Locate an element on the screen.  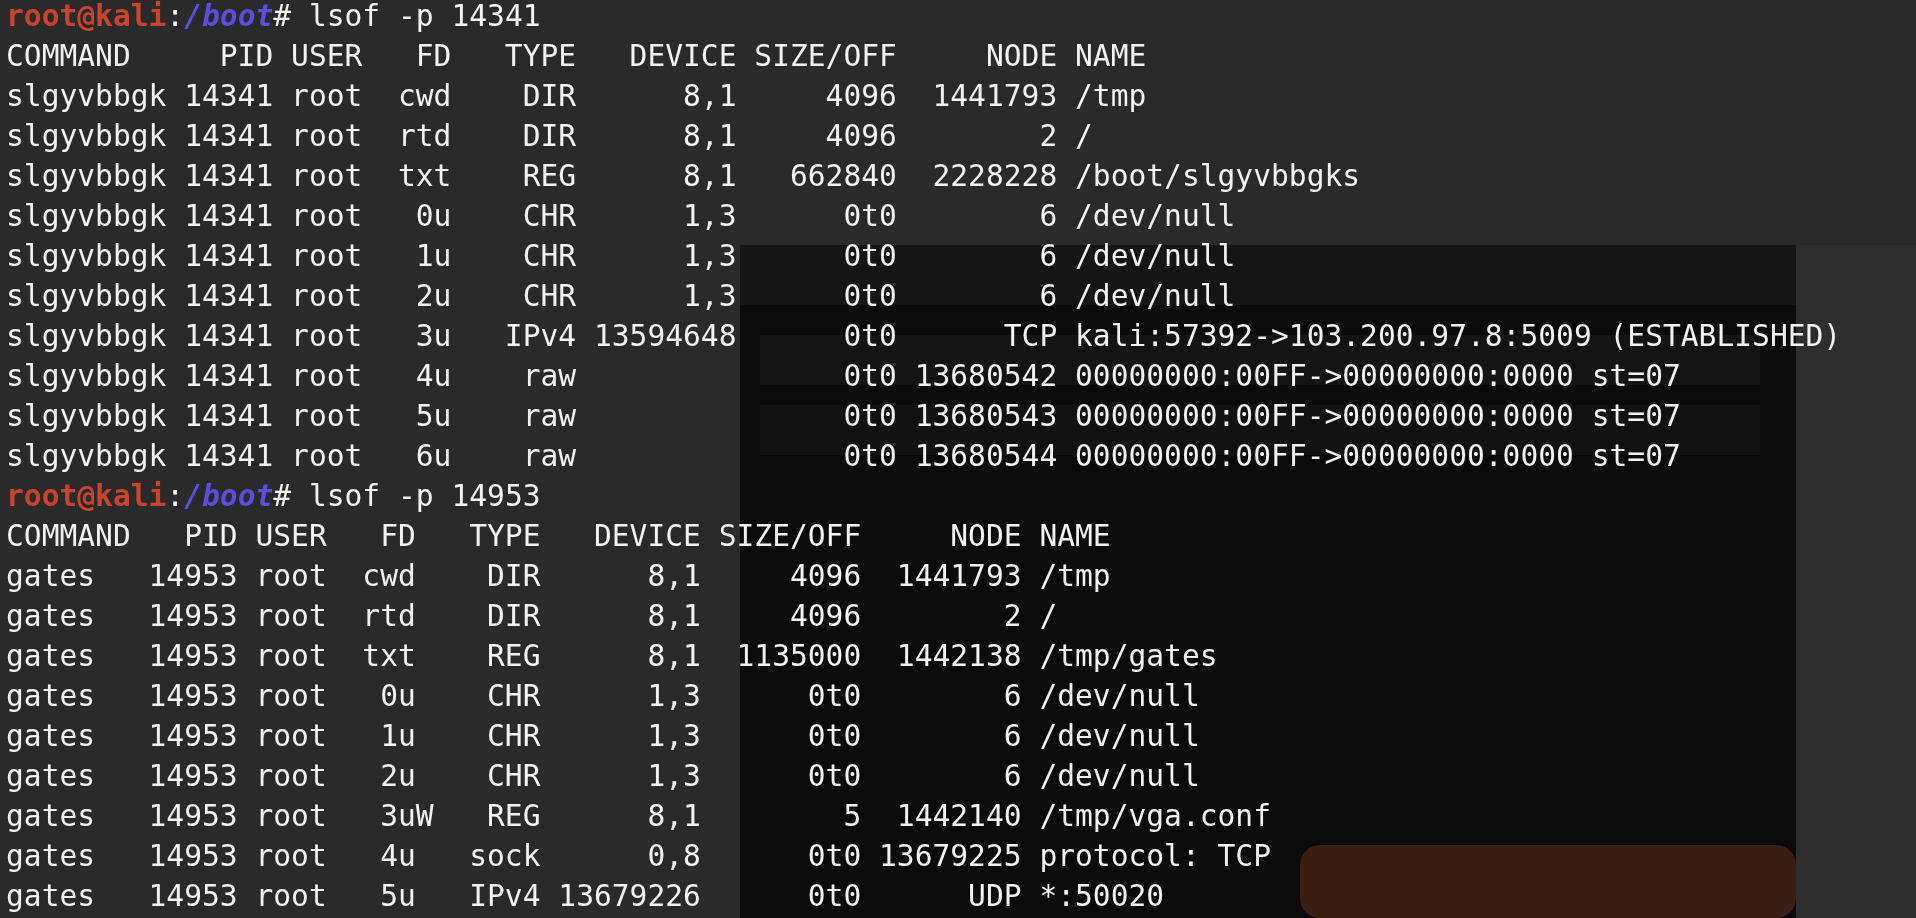
output-line: slgyvbbgk 14341 root 3u IPv4 13594648 0t0 TCP kali:57392->103.200.97.8:5009 (ESTABLISHED) is located at coordinates (924, 336).